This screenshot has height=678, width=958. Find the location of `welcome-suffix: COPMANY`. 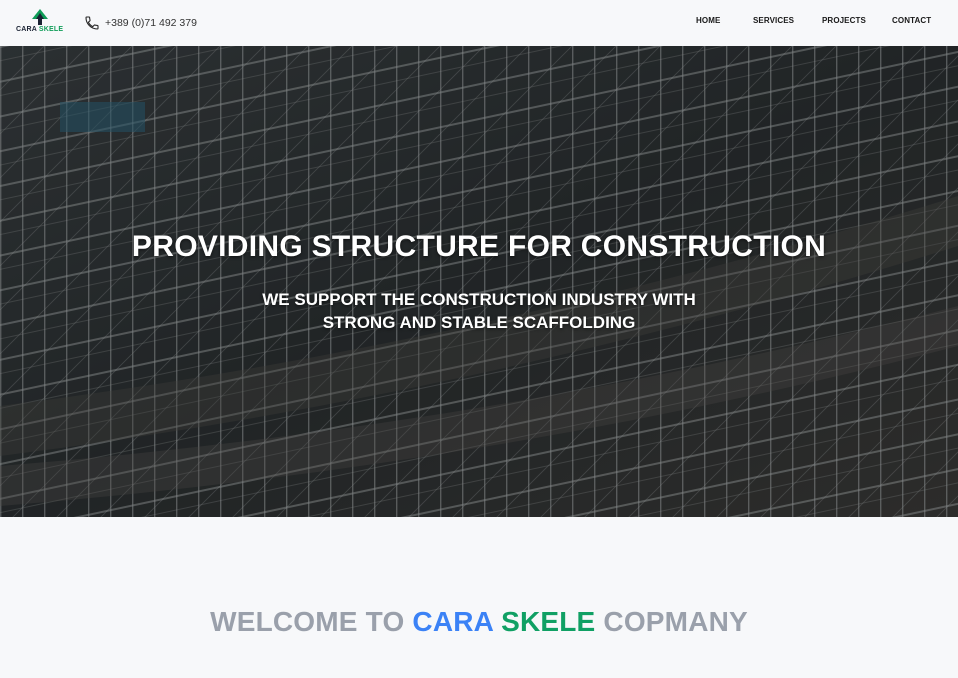

welcome-suffix: COPMANY is located at coordinates (675, 621).